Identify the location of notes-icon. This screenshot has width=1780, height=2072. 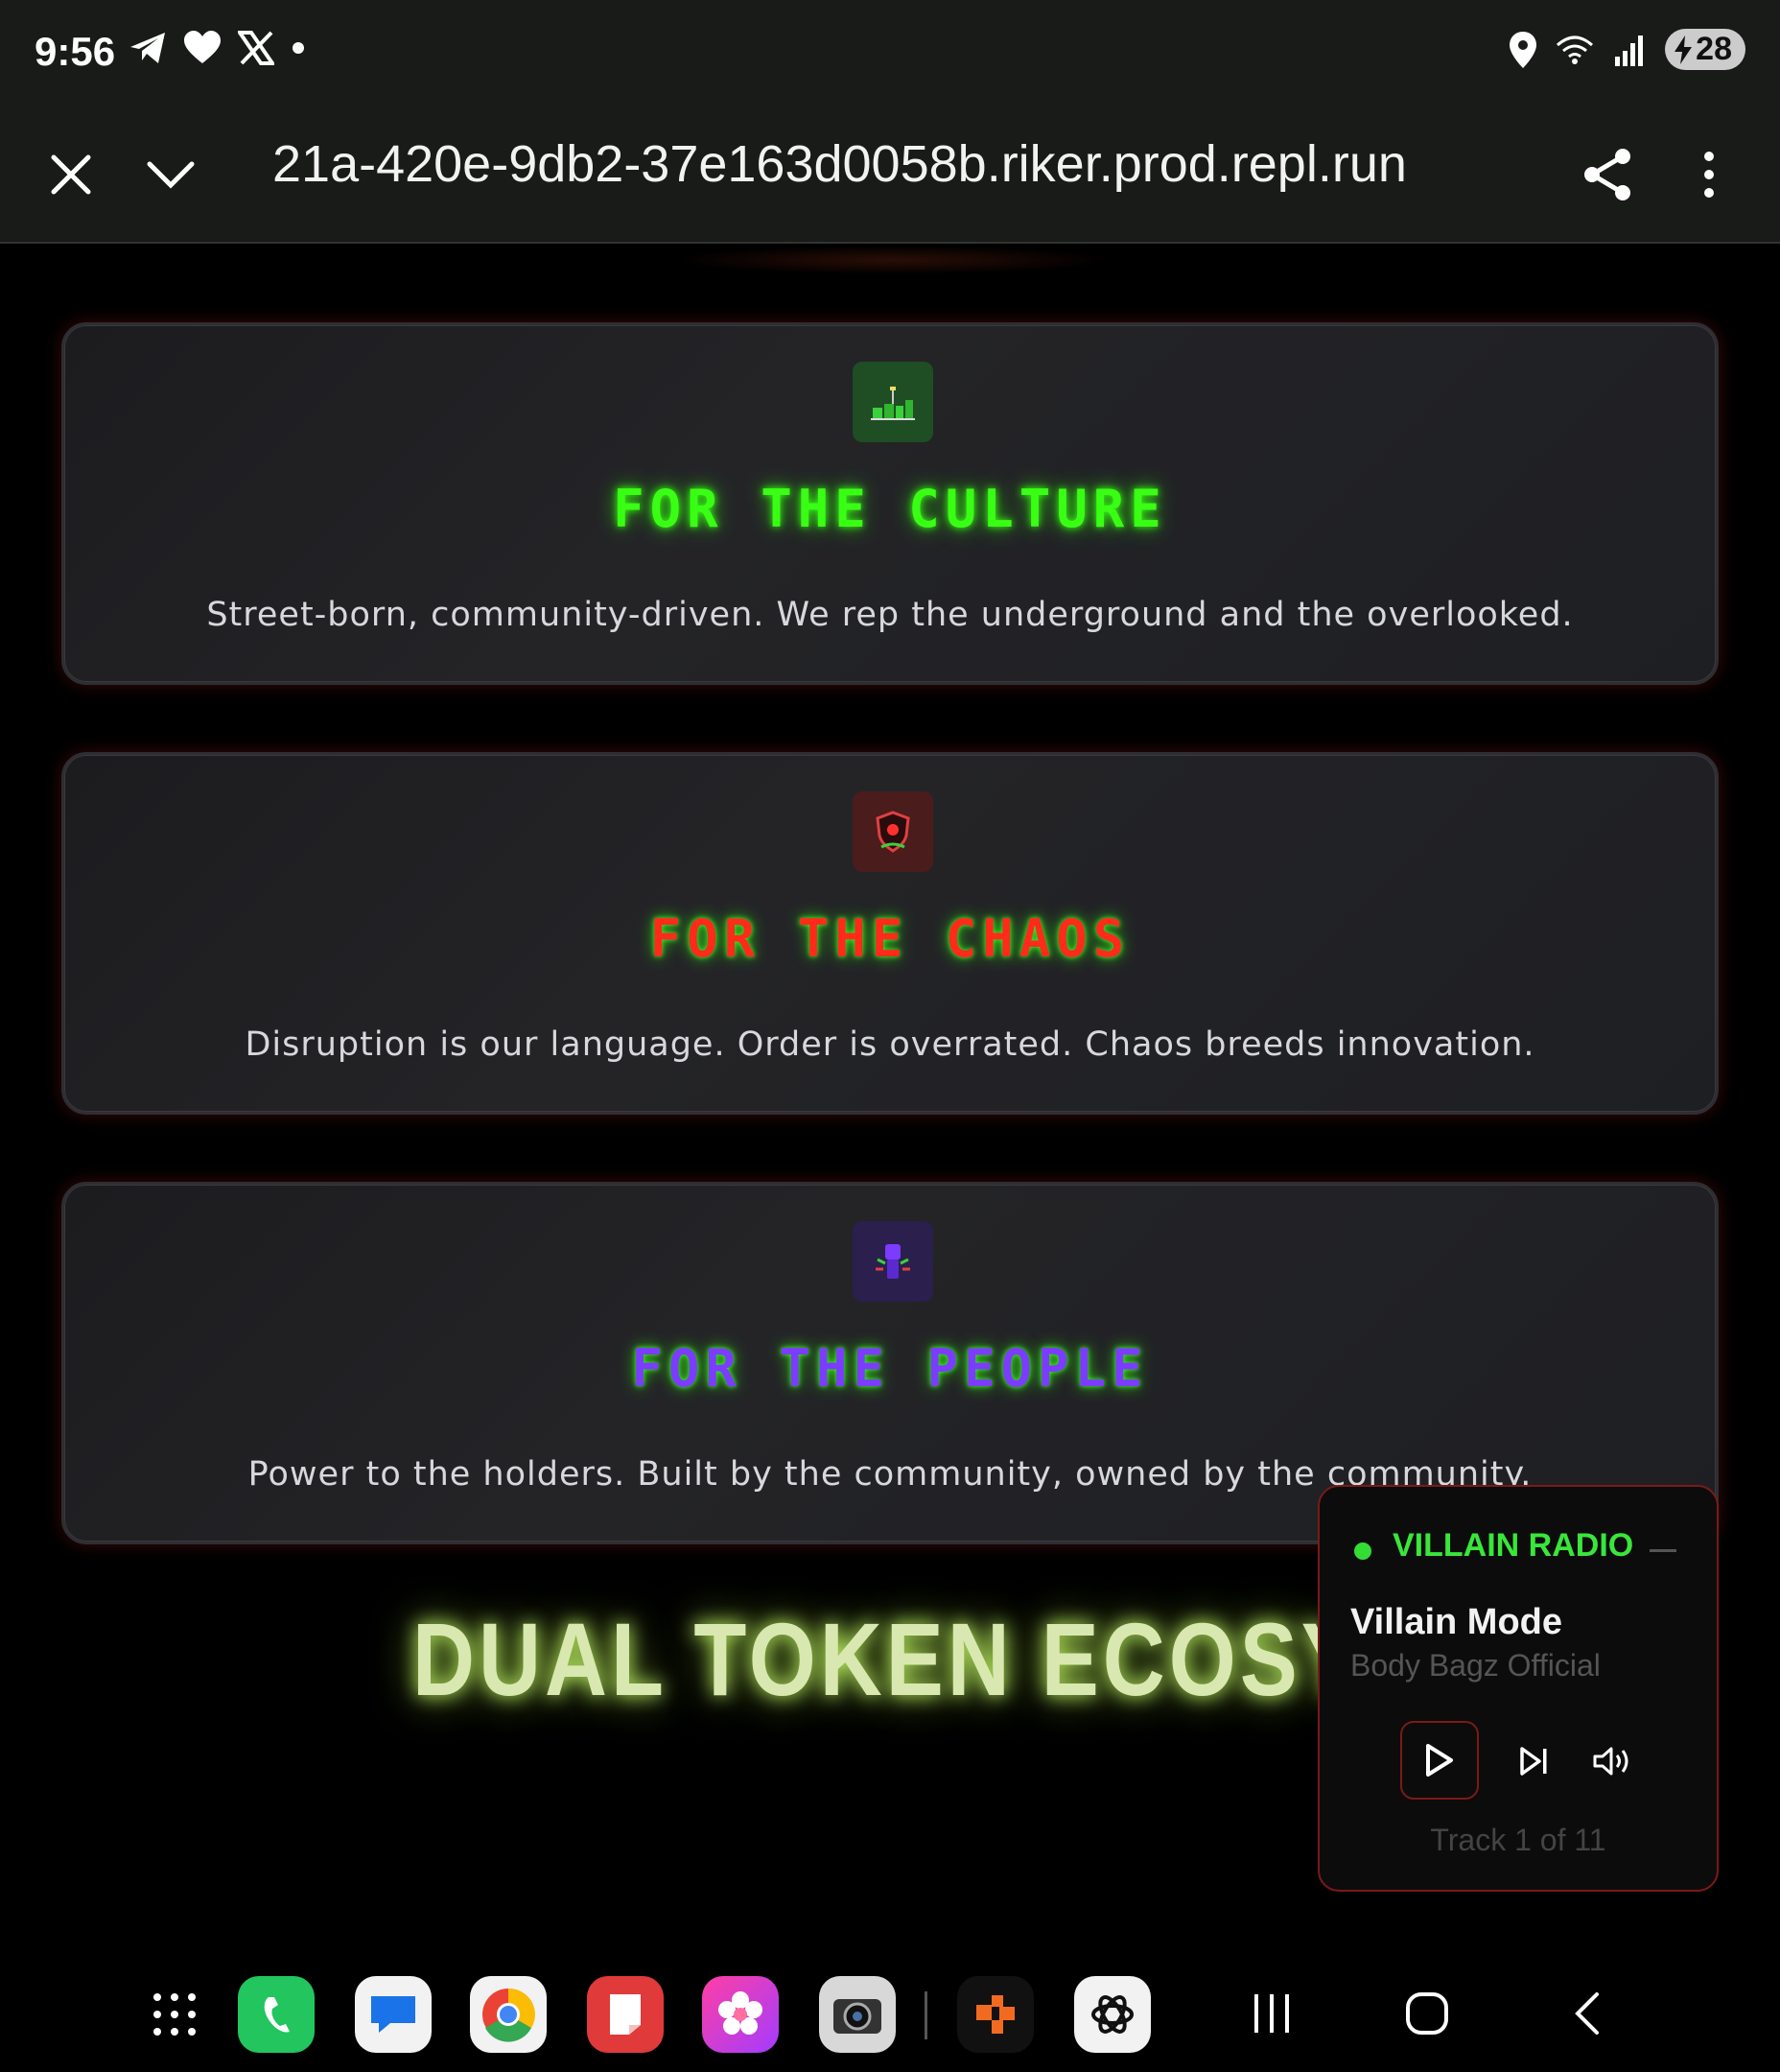
(625, 2014).